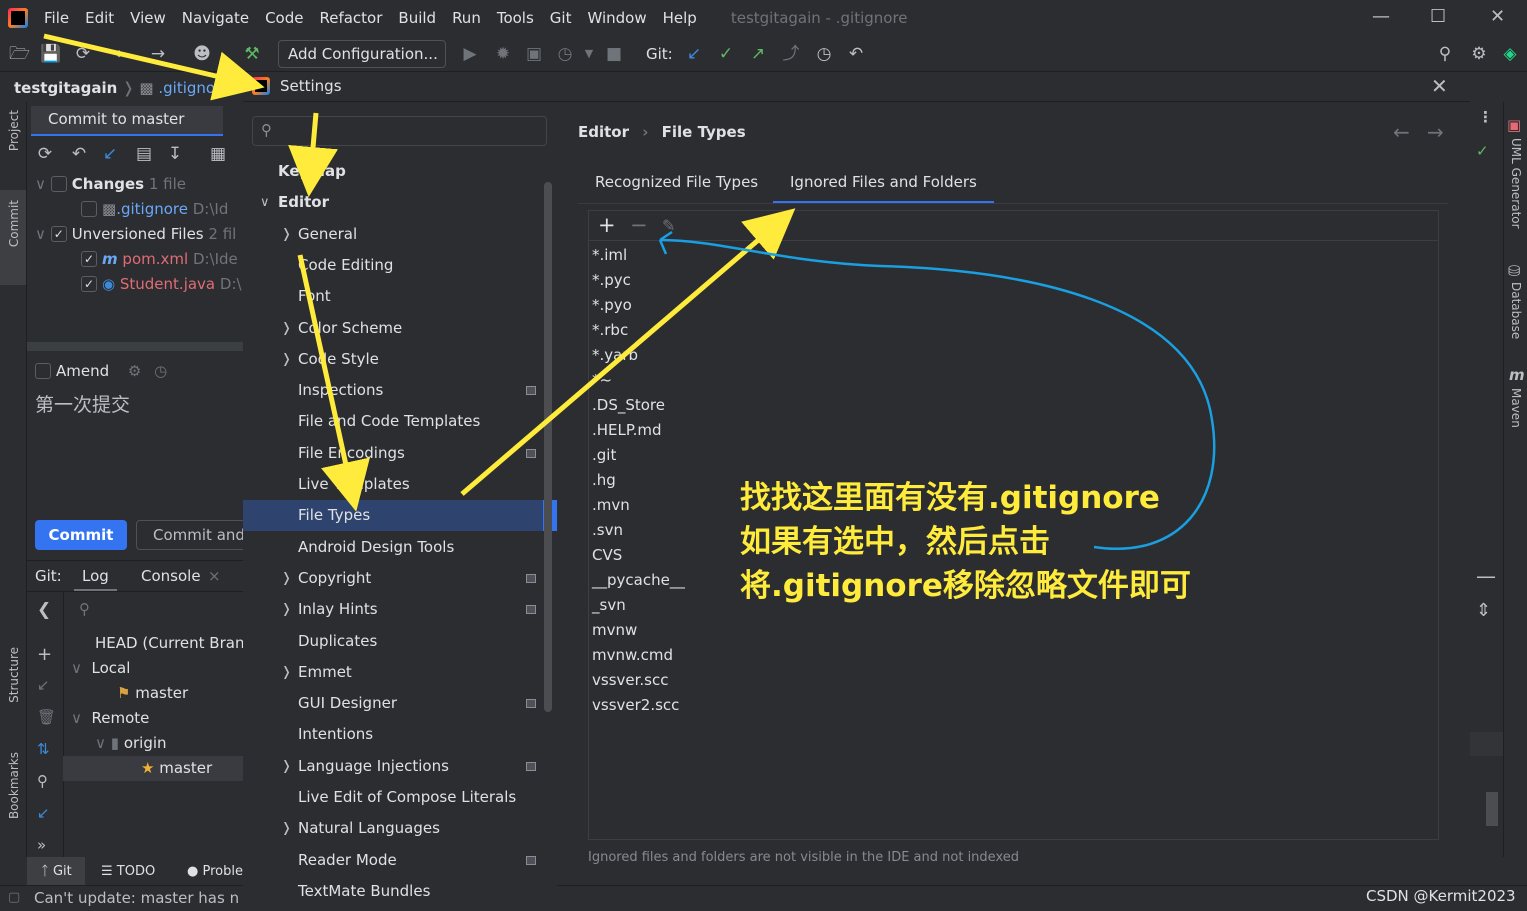  I want to click on menu-refactor: Refactor, so click(350, 18).